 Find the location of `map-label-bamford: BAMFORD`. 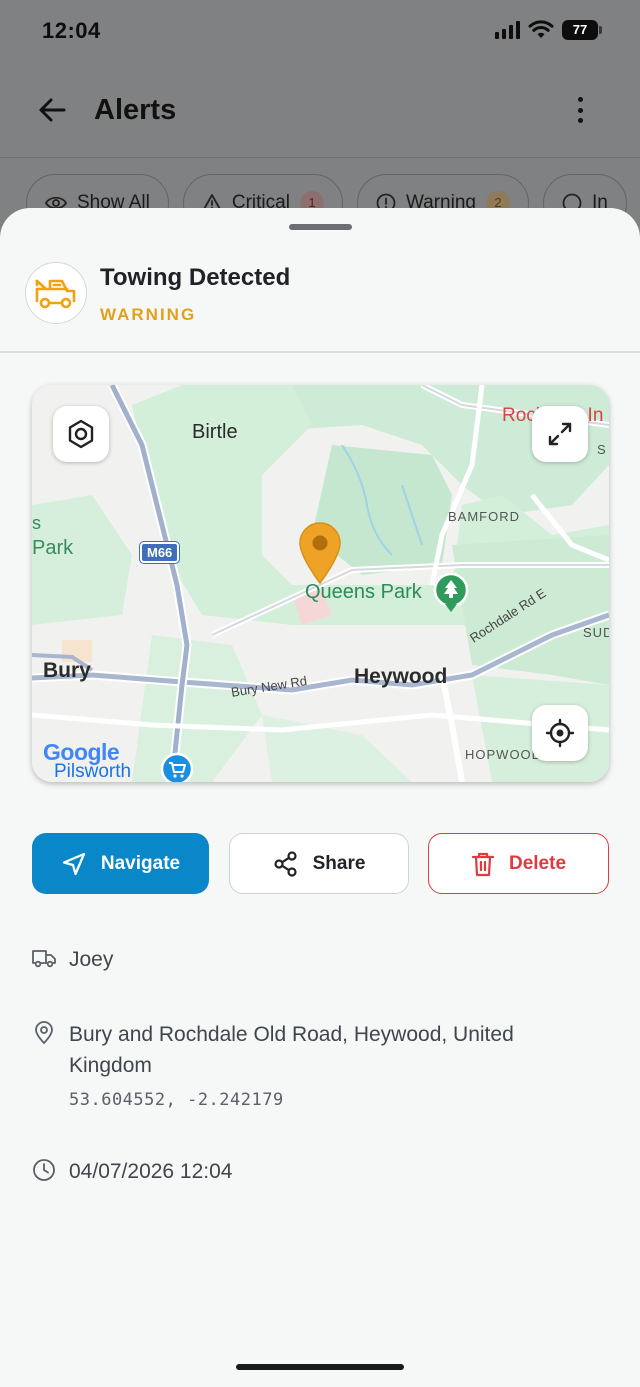

map-label-bamford: BAMFORD is located at coordinates (484, 516).